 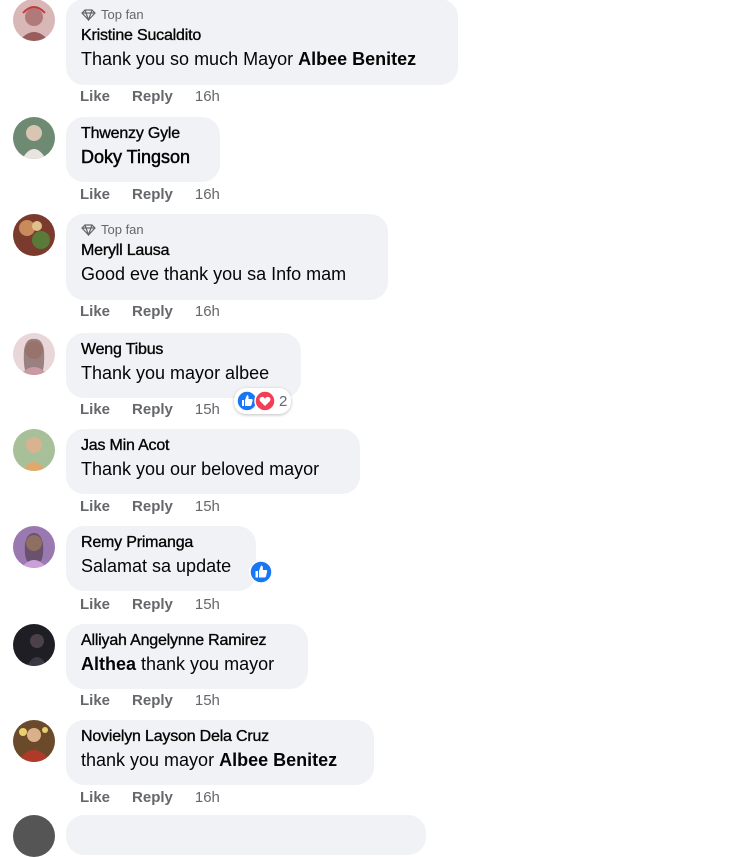 I want to click on comment-text: Thank you our beloved mayor, so click(x=200, y=469).